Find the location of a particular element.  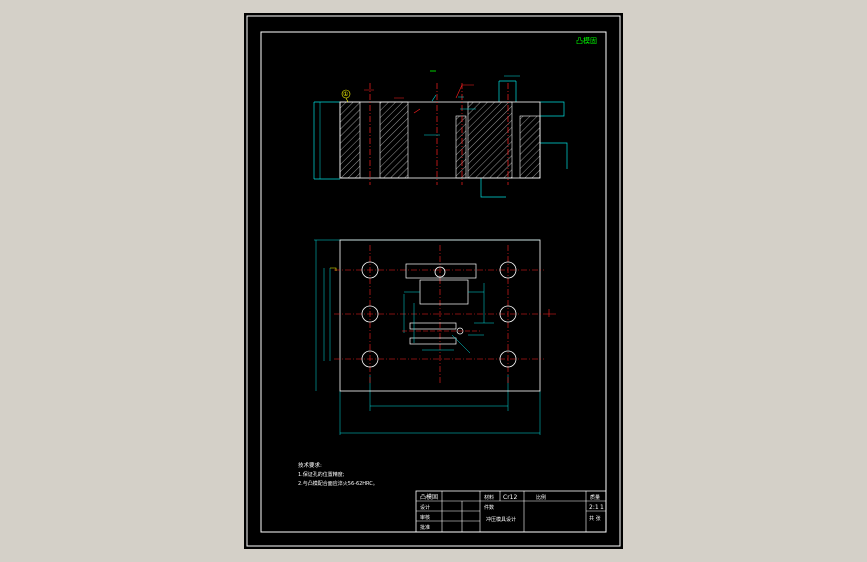

title-material-value: Cr12 is located at coordinates (510, 497).